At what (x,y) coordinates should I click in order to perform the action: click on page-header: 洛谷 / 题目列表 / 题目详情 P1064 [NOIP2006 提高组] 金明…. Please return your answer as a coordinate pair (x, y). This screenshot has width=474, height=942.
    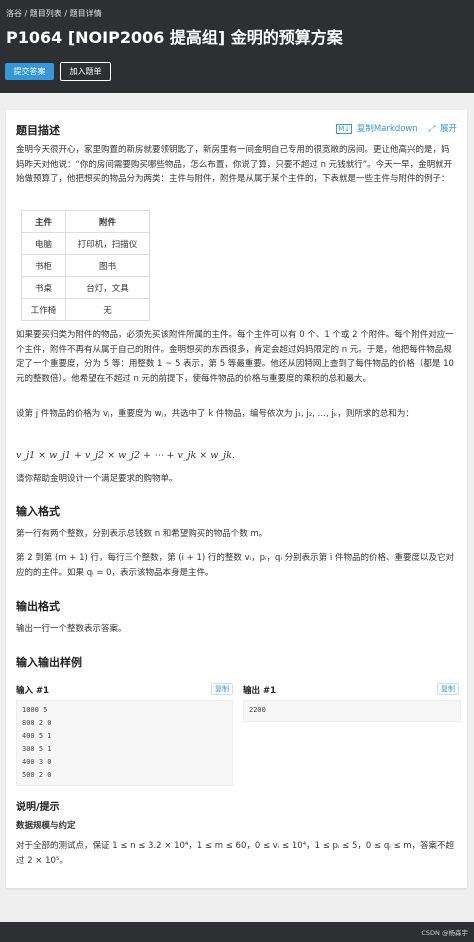
    Looking at the image, I should click on (237, 46).